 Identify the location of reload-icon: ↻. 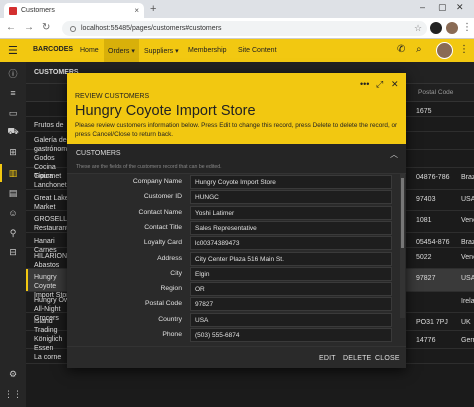
(46, 27).